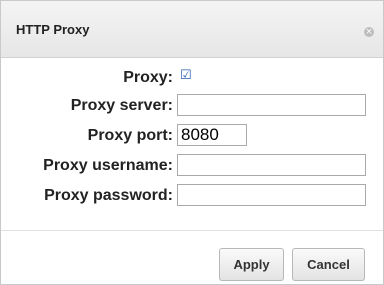  I want to click on proxy-port-input, so click(212, 135).